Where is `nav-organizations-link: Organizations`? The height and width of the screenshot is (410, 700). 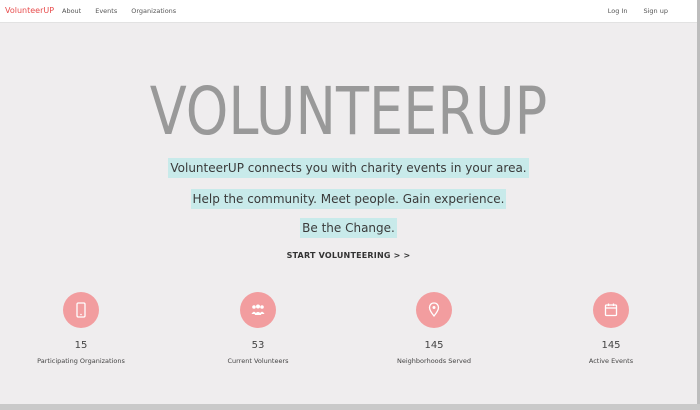
nav-organizations-link: Organizations is located at coordinates (153, 11).